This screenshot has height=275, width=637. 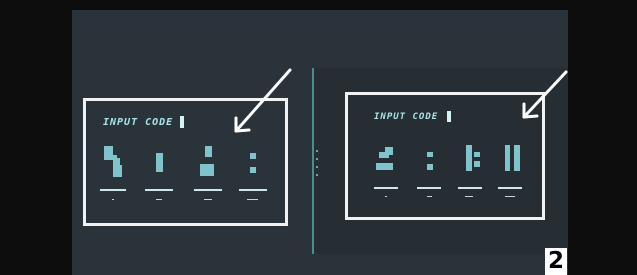 What do you see at coordinates (545, 94) in the screenshot?
I see `arrow-icon` at bounding box center [545, 94].